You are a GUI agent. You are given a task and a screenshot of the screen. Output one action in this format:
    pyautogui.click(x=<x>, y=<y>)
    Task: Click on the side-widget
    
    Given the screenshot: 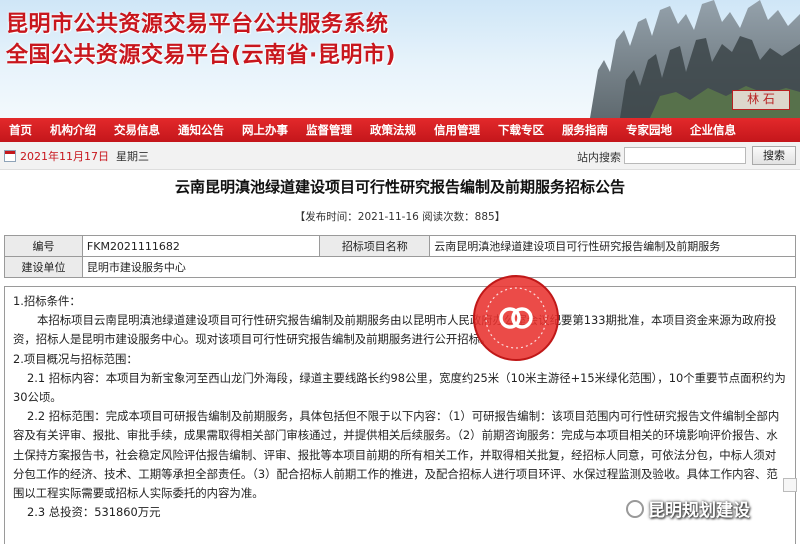 What is the action you would take?
    pyautogui.click(x=790, y=485)
    